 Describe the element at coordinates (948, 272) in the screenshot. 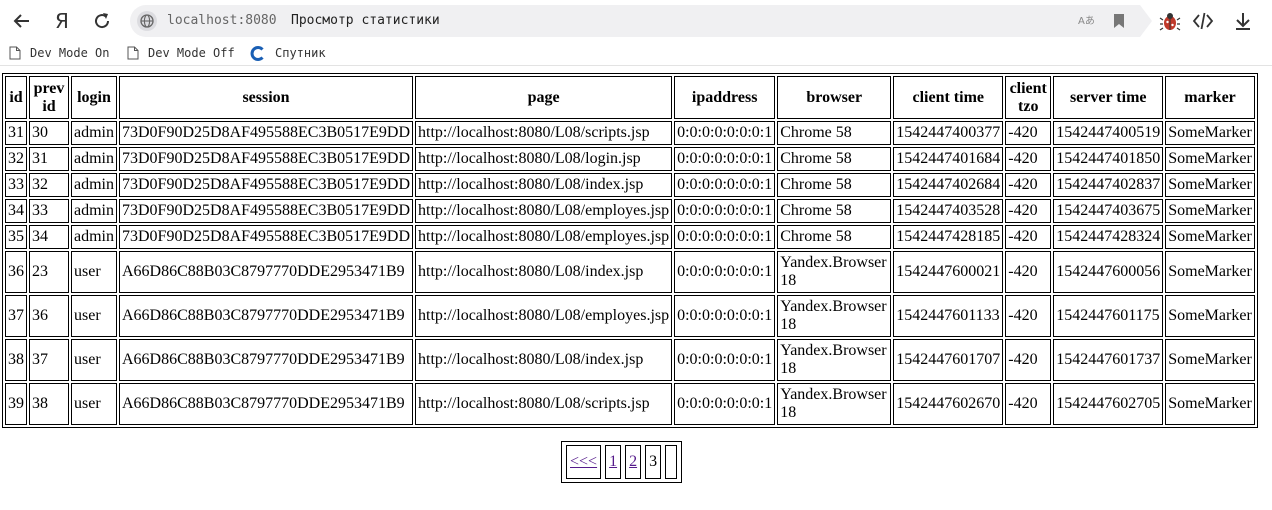

I see `cell-client-time: 1542447600021` at that location.